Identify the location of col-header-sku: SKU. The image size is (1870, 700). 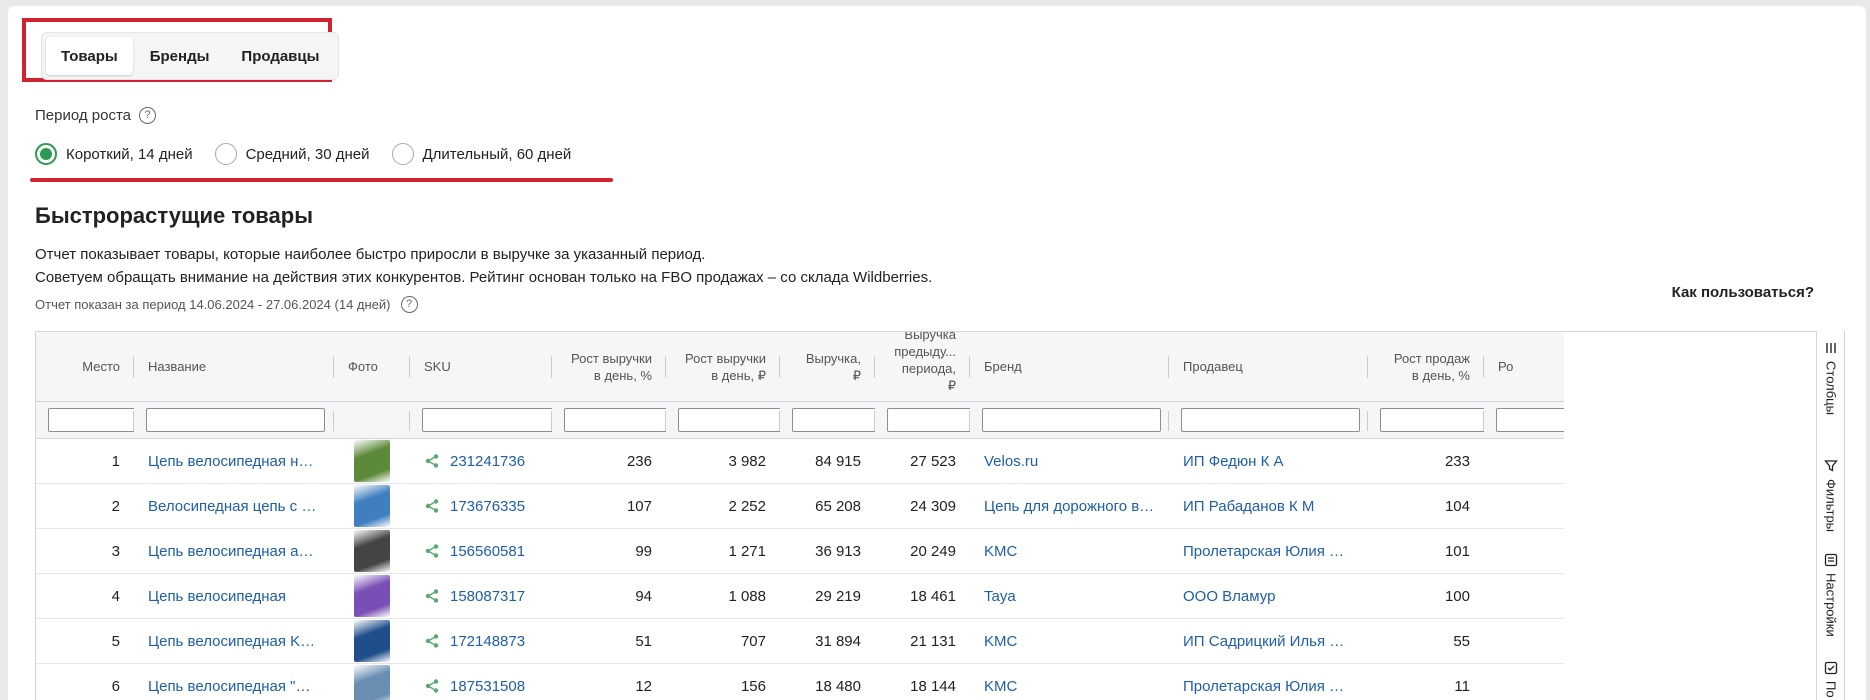
(481, 366).